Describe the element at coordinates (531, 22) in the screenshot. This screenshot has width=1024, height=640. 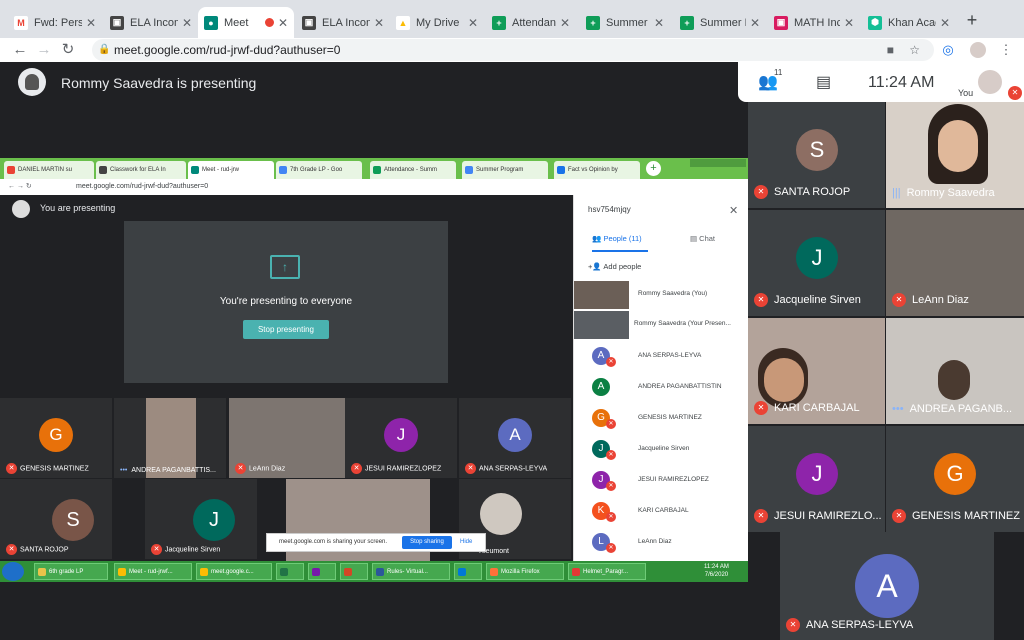
I see `browser-tab: +Attendance✕` at that location.